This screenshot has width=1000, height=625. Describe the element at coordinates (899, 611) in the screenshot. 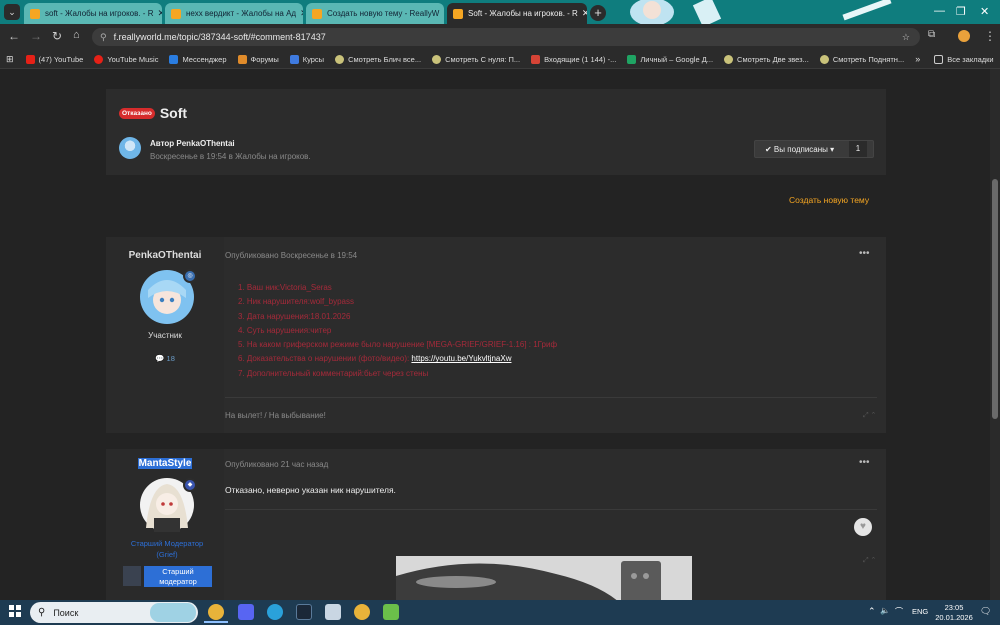

I see `network-icon: ⌒` at that location.